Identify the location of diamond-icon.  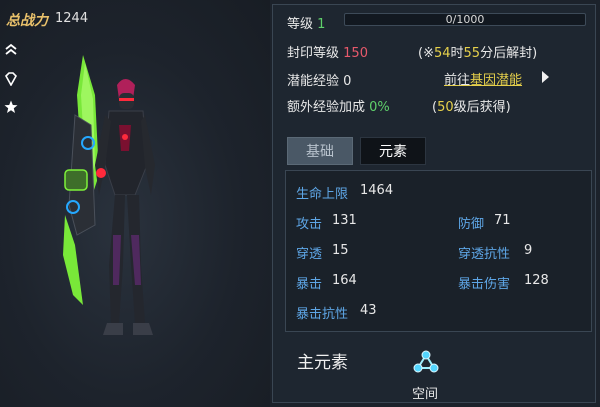
(11, 79).